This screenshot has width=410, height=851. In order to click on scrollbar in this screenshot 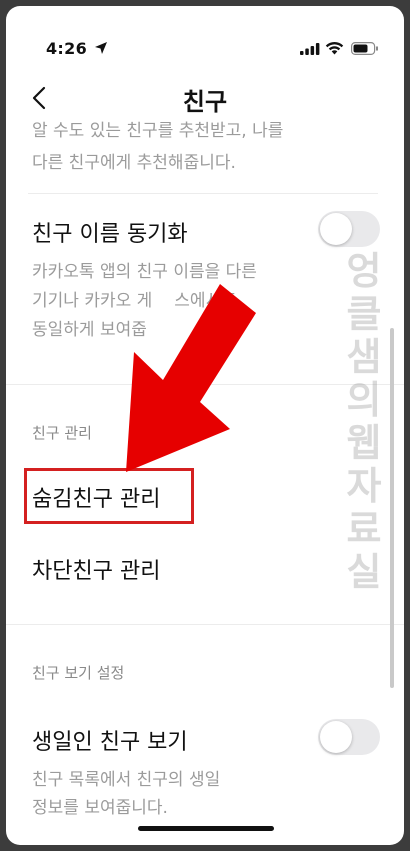, I will do `click(392, 508)`.